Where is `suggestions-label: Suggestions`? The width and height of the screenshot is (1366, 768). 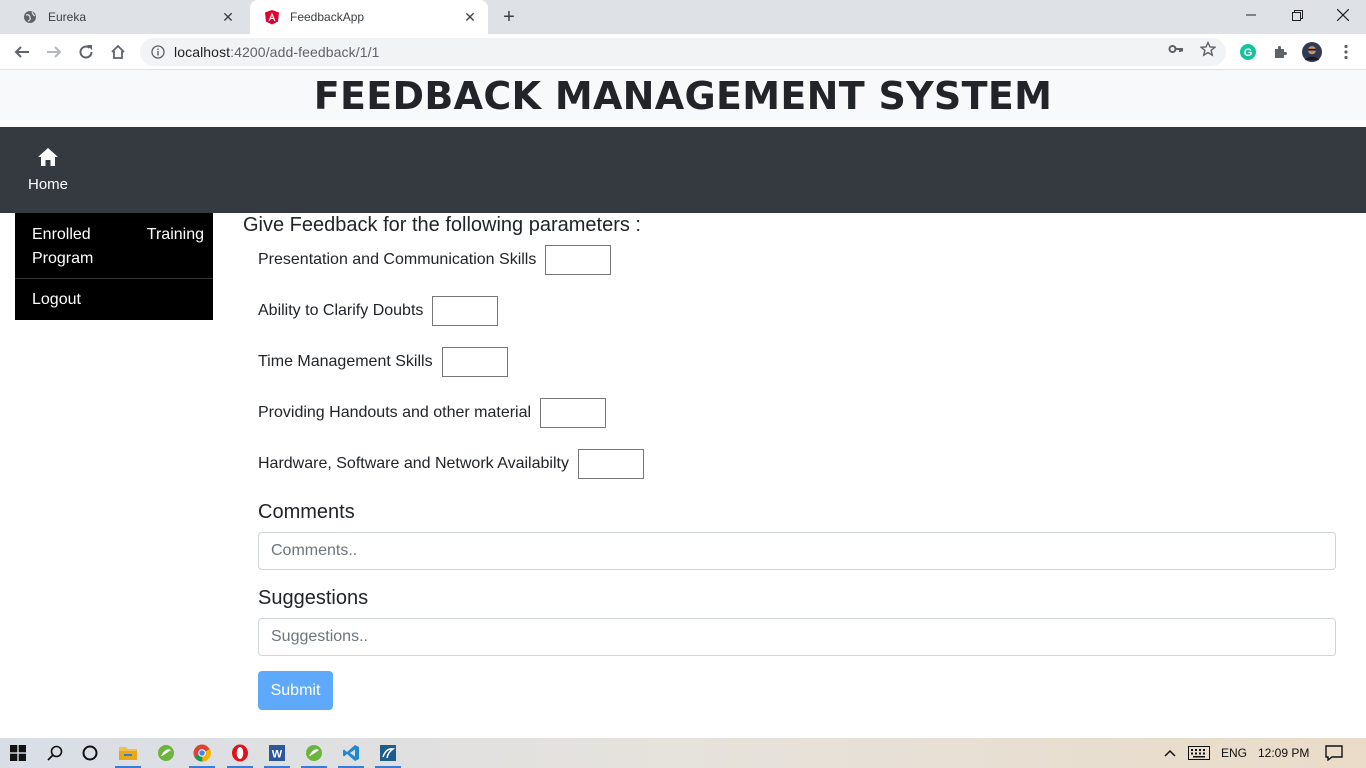
suggestions-label: Suggestions is located at coordinates (313, 598).